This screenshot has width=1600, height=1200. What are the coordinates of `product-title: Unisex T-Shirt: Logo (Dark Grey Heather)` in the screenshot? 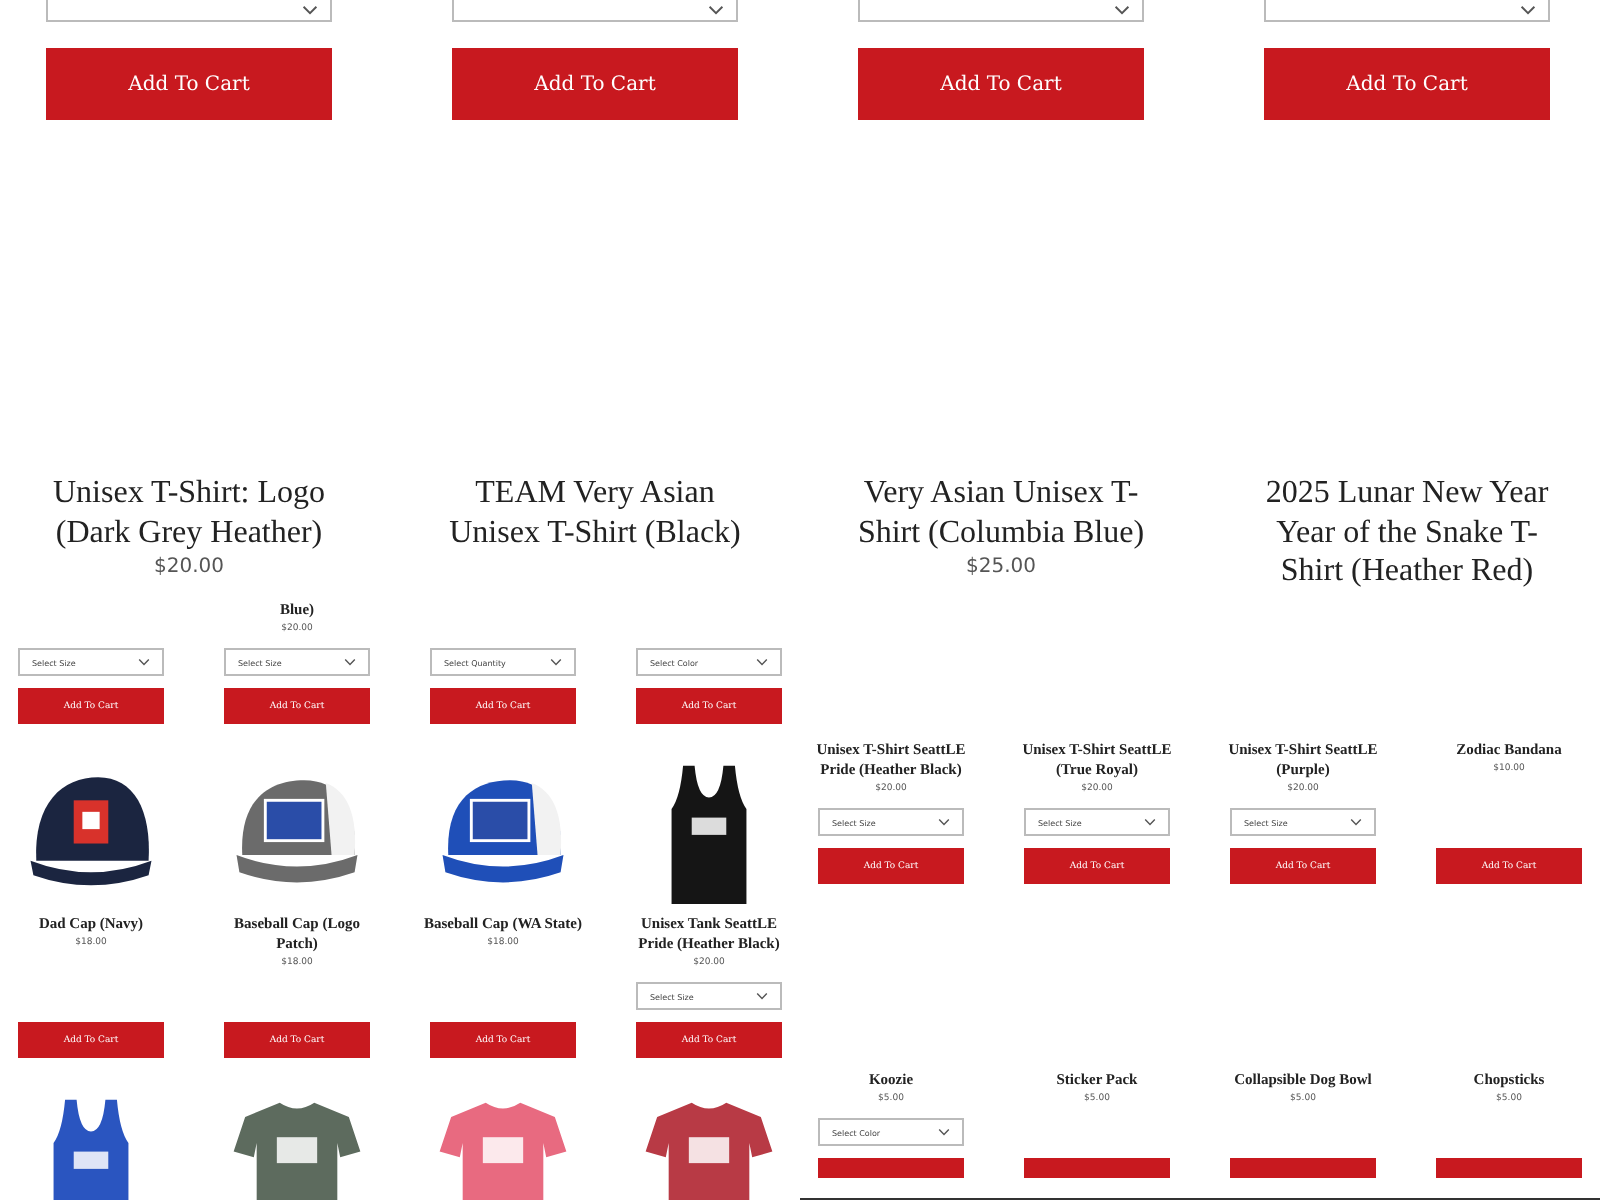 It's located at (189, 513).